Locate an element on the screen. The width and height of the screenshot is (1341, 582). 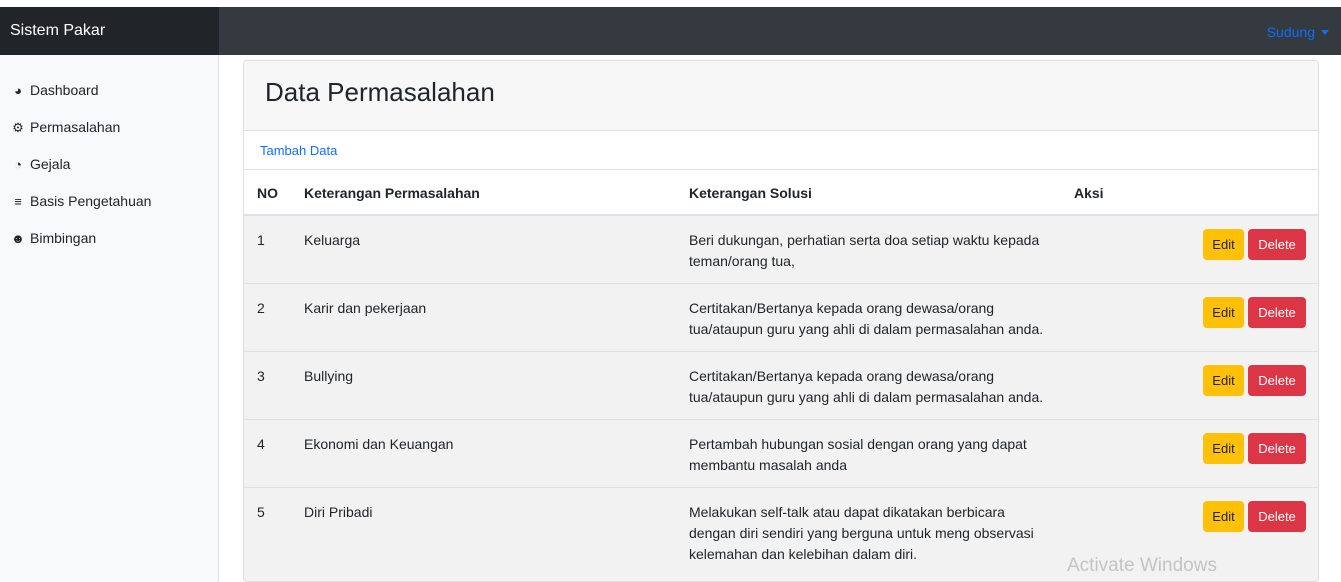
users-icon: ☻ is located at coordinates (18, 238).